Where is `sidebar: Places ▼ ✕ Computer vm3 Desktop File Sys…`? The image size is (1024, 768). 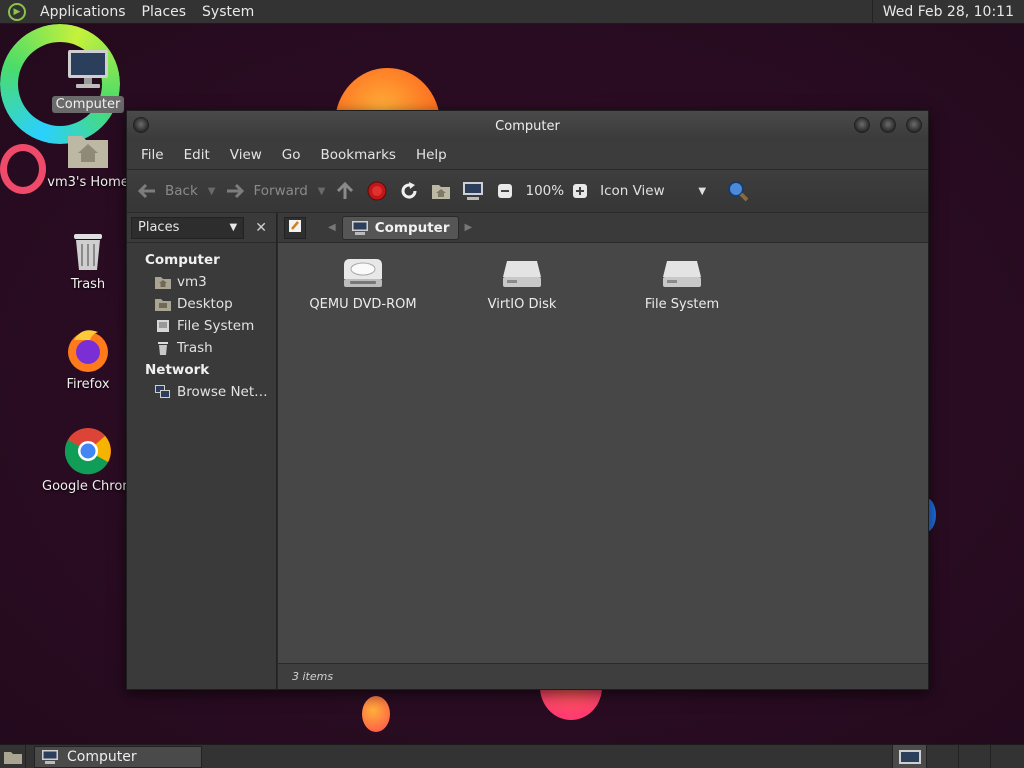
sidebar: Places ▼ ✕ Computer vm3 Desktop File Sys… is located at coordinates (202, 451).